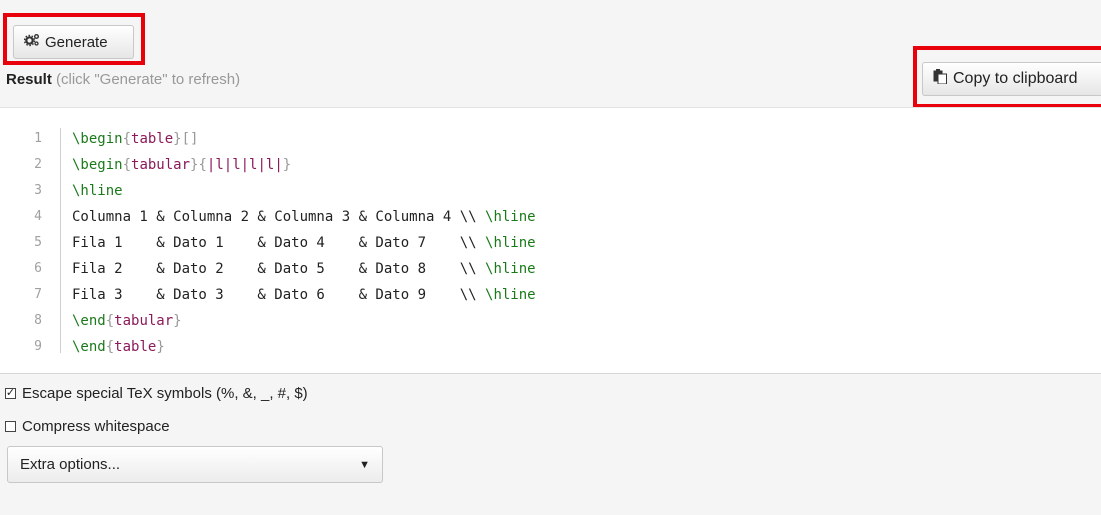 The width and height of the screenshot is (1101, 515). What do you see at coordinates (38, 320) in the screenshot?
I see `line-number: 8` at bounding box center [38, 320].